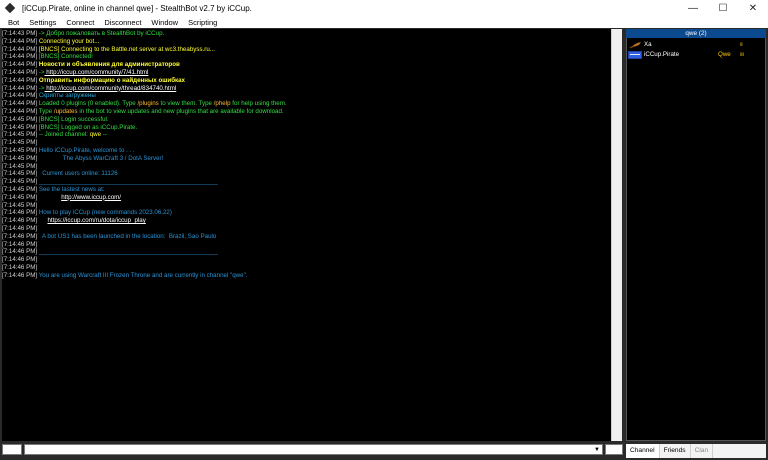 The width and height of the screenshot is (768, 460). Describe the element at coordinates (702, 451) in the screenshot. I see `tab-clan: Clan` at that location.